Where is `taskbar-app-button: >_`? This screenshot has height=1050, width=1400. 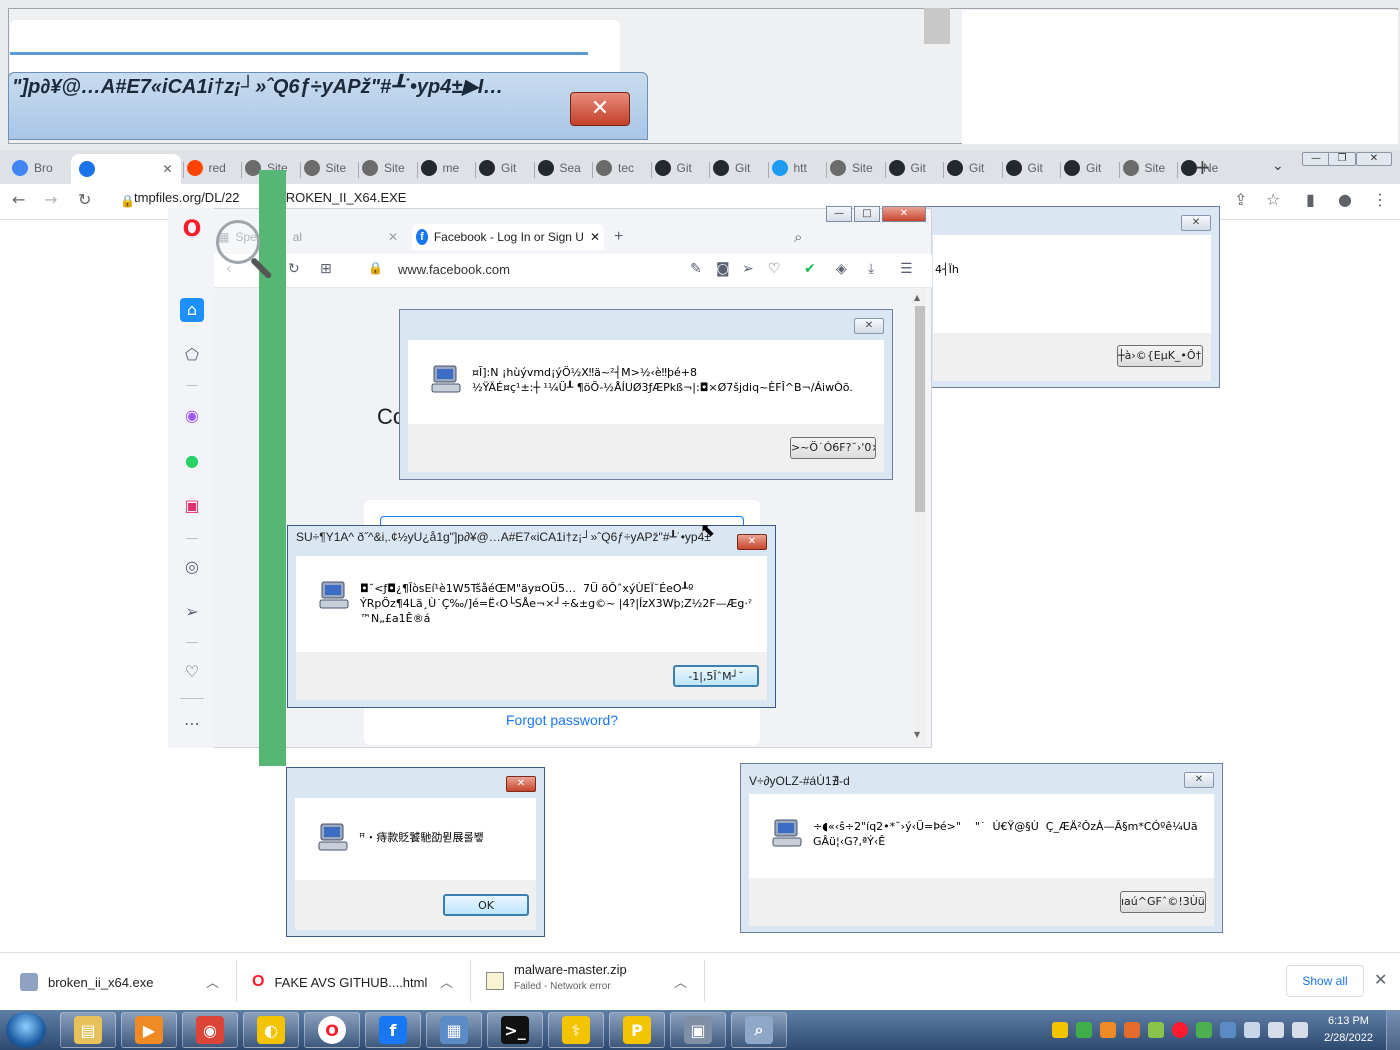
taskbar-app-button: >_ is located at coordinates (515, 1030).